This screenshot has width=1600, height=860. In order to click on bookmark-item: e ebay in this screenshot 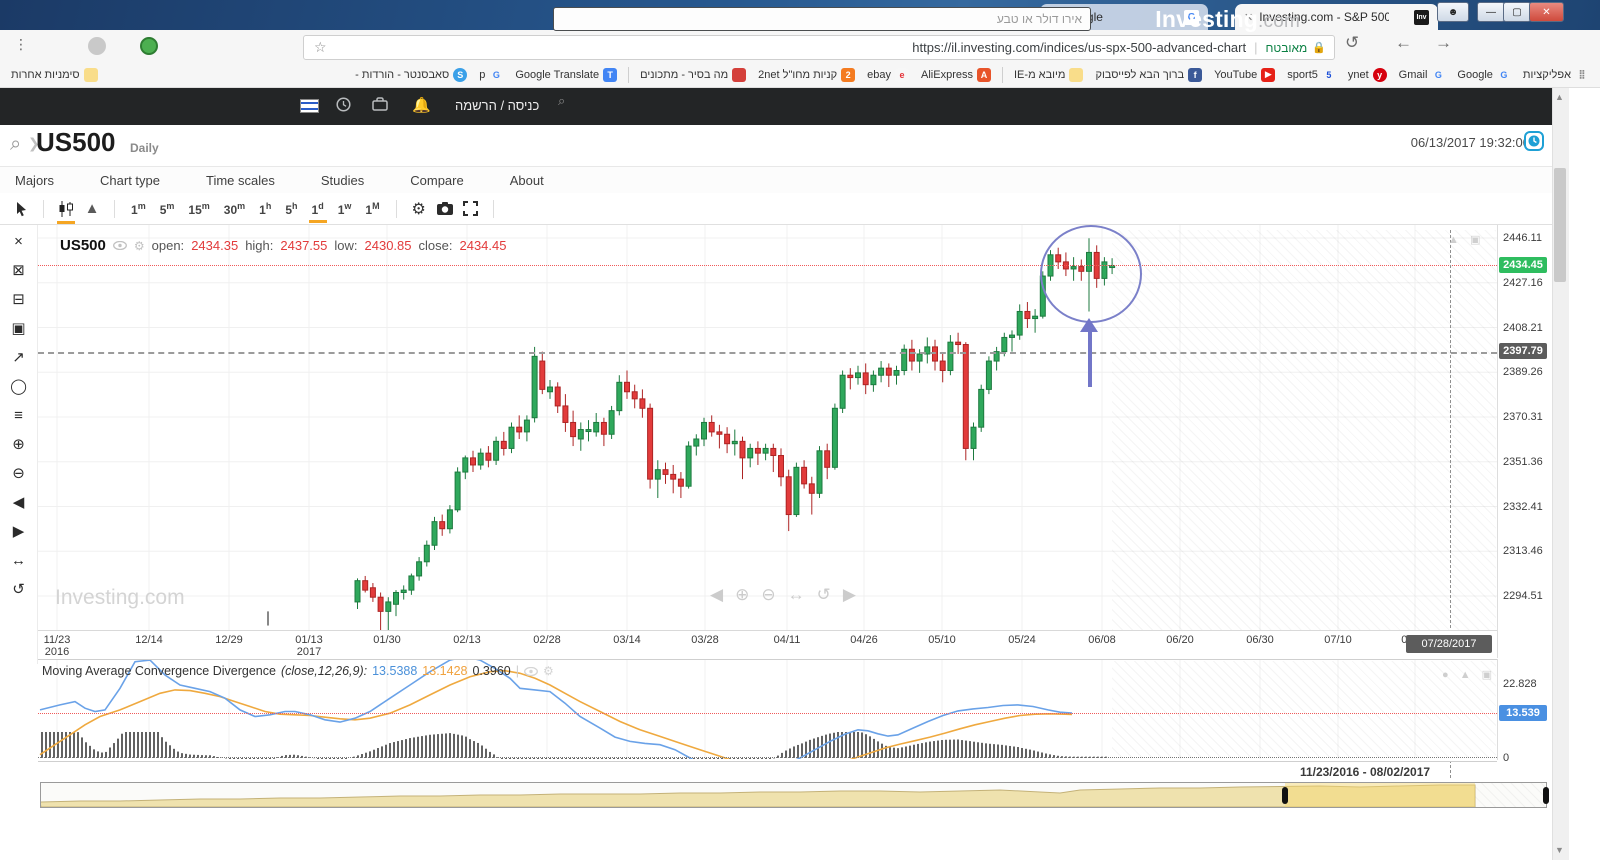, I will do `click(888, 75)`.